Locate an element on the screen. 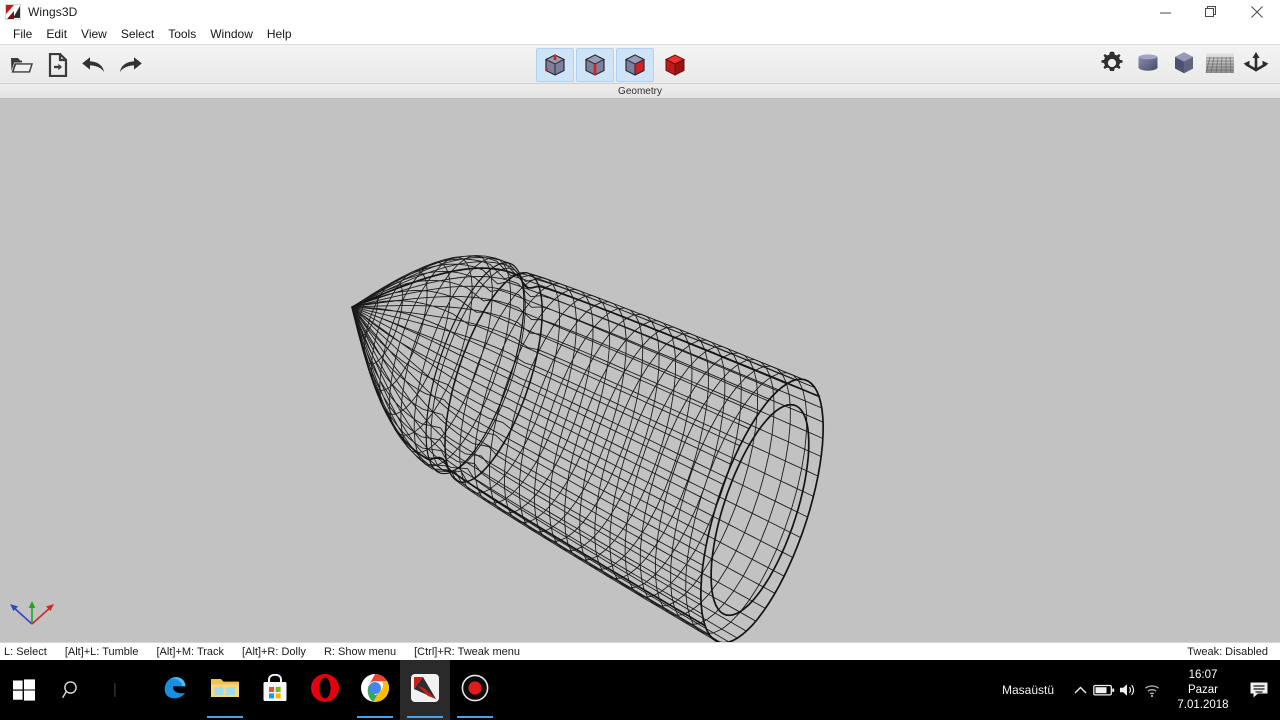 The height and width of the screenshot is (720, 1280). body-mode-button is located at coordinates (675, 65).